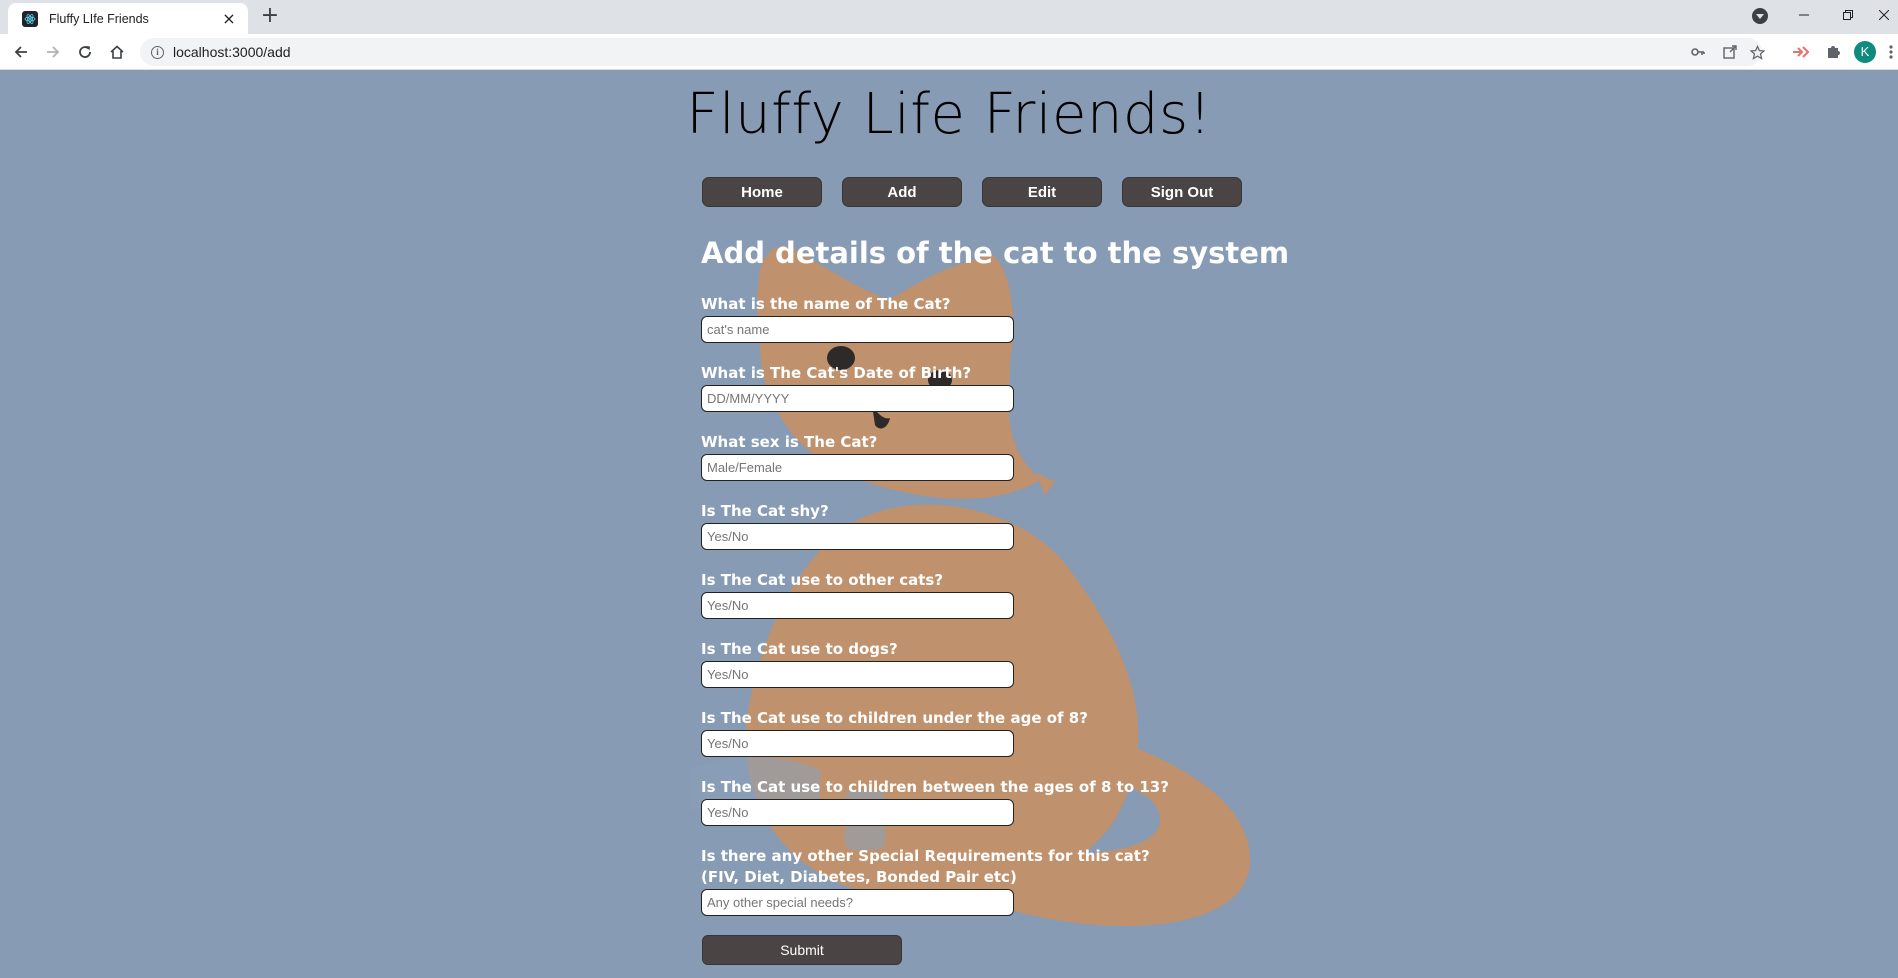 The image size is (1898, 978). I want to click on field-label: What sex is The Cat?, so click(789, 442).